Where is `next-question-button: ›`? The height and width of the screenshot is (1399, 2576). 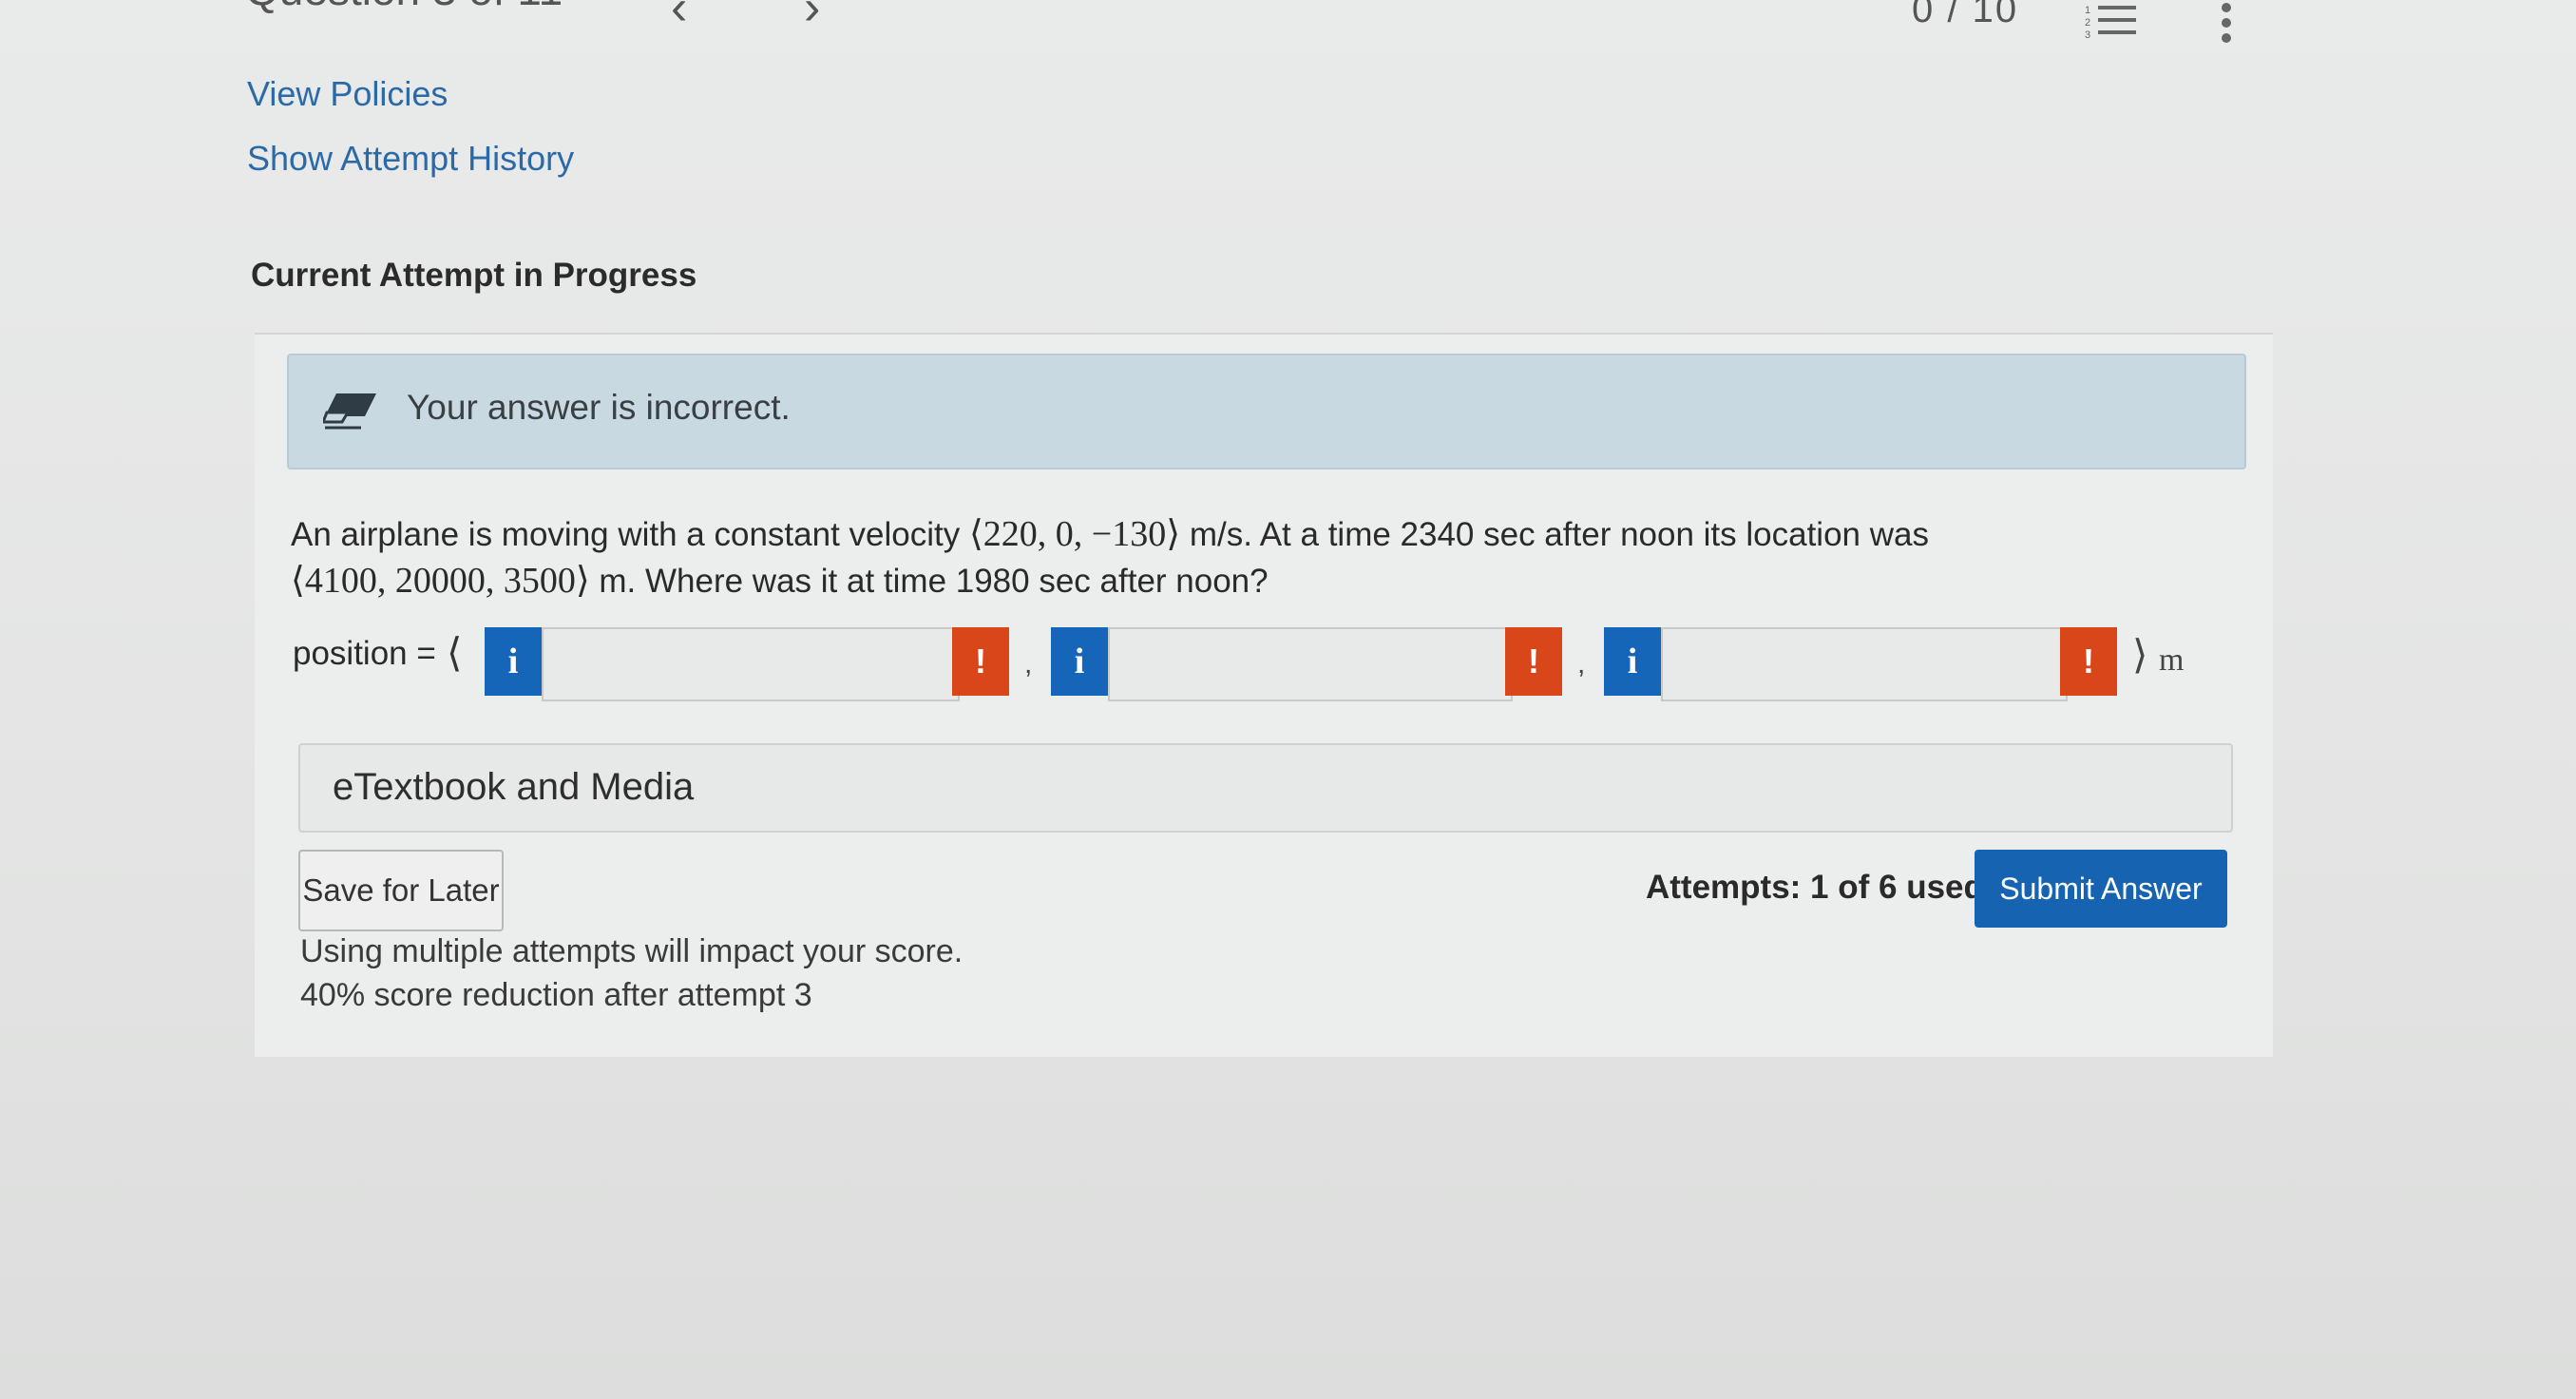
next-question-button: › is located at coordinates (812, 18).